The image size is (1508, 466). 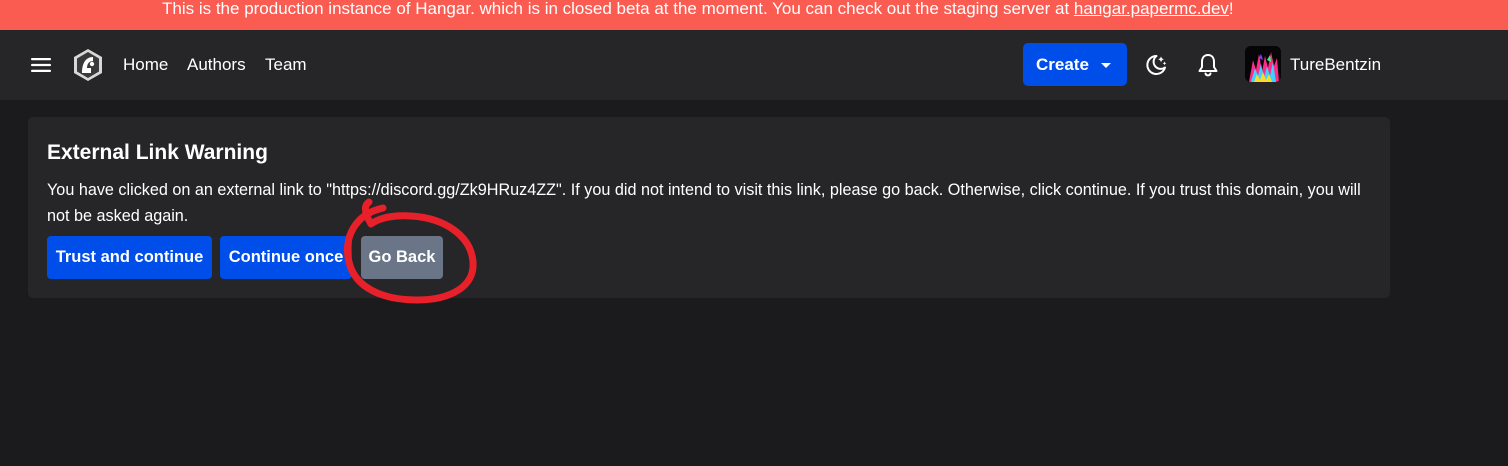 What do you see at coordinates (88, 65) in the screenshot?
I see `hangar-logo-icon` at bounding box center [88, 65].